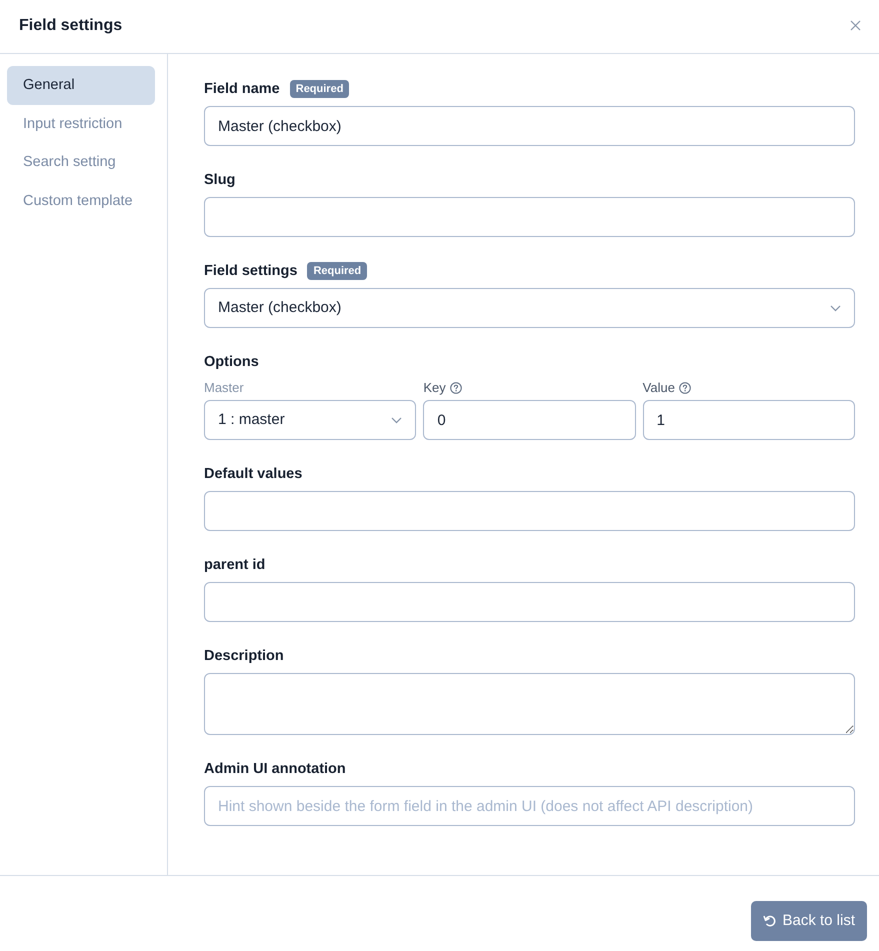 The width and height of the screenshot is (879, 951). Describe the element at coordinates (658, 388) in the screenshot. I see `column-label: Value` at that location.